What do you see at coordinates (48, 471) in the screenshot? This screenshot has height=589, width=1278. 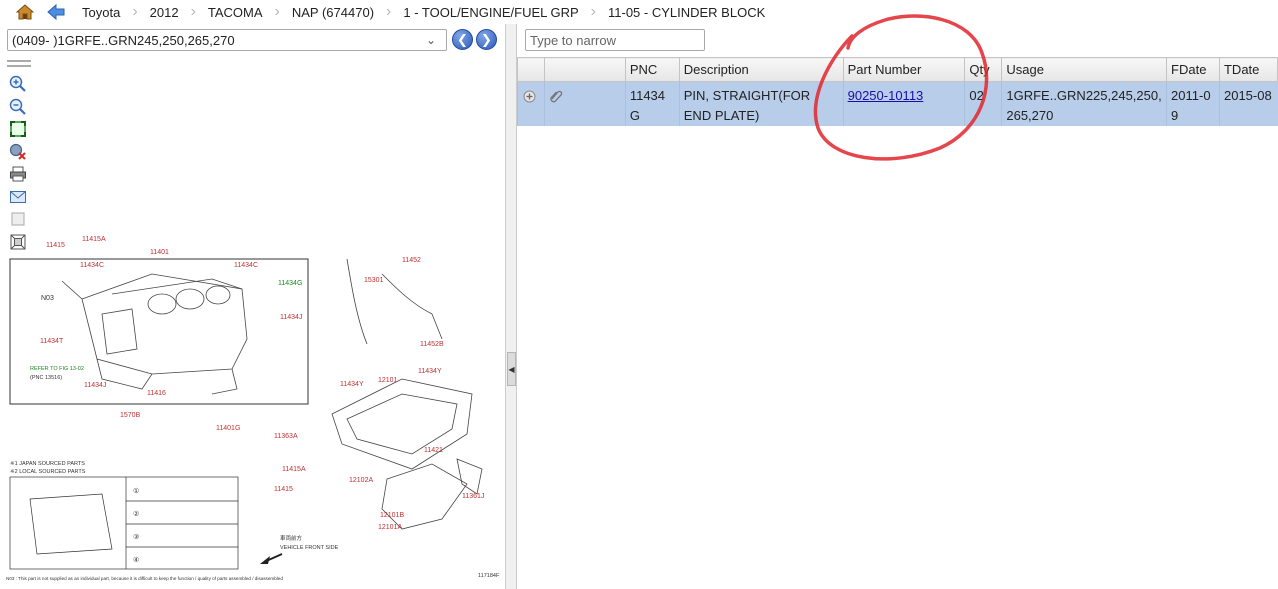 I see `legend-local: ※2 LOCAL SOURCED PARTS` at bounding box center [48, 471].